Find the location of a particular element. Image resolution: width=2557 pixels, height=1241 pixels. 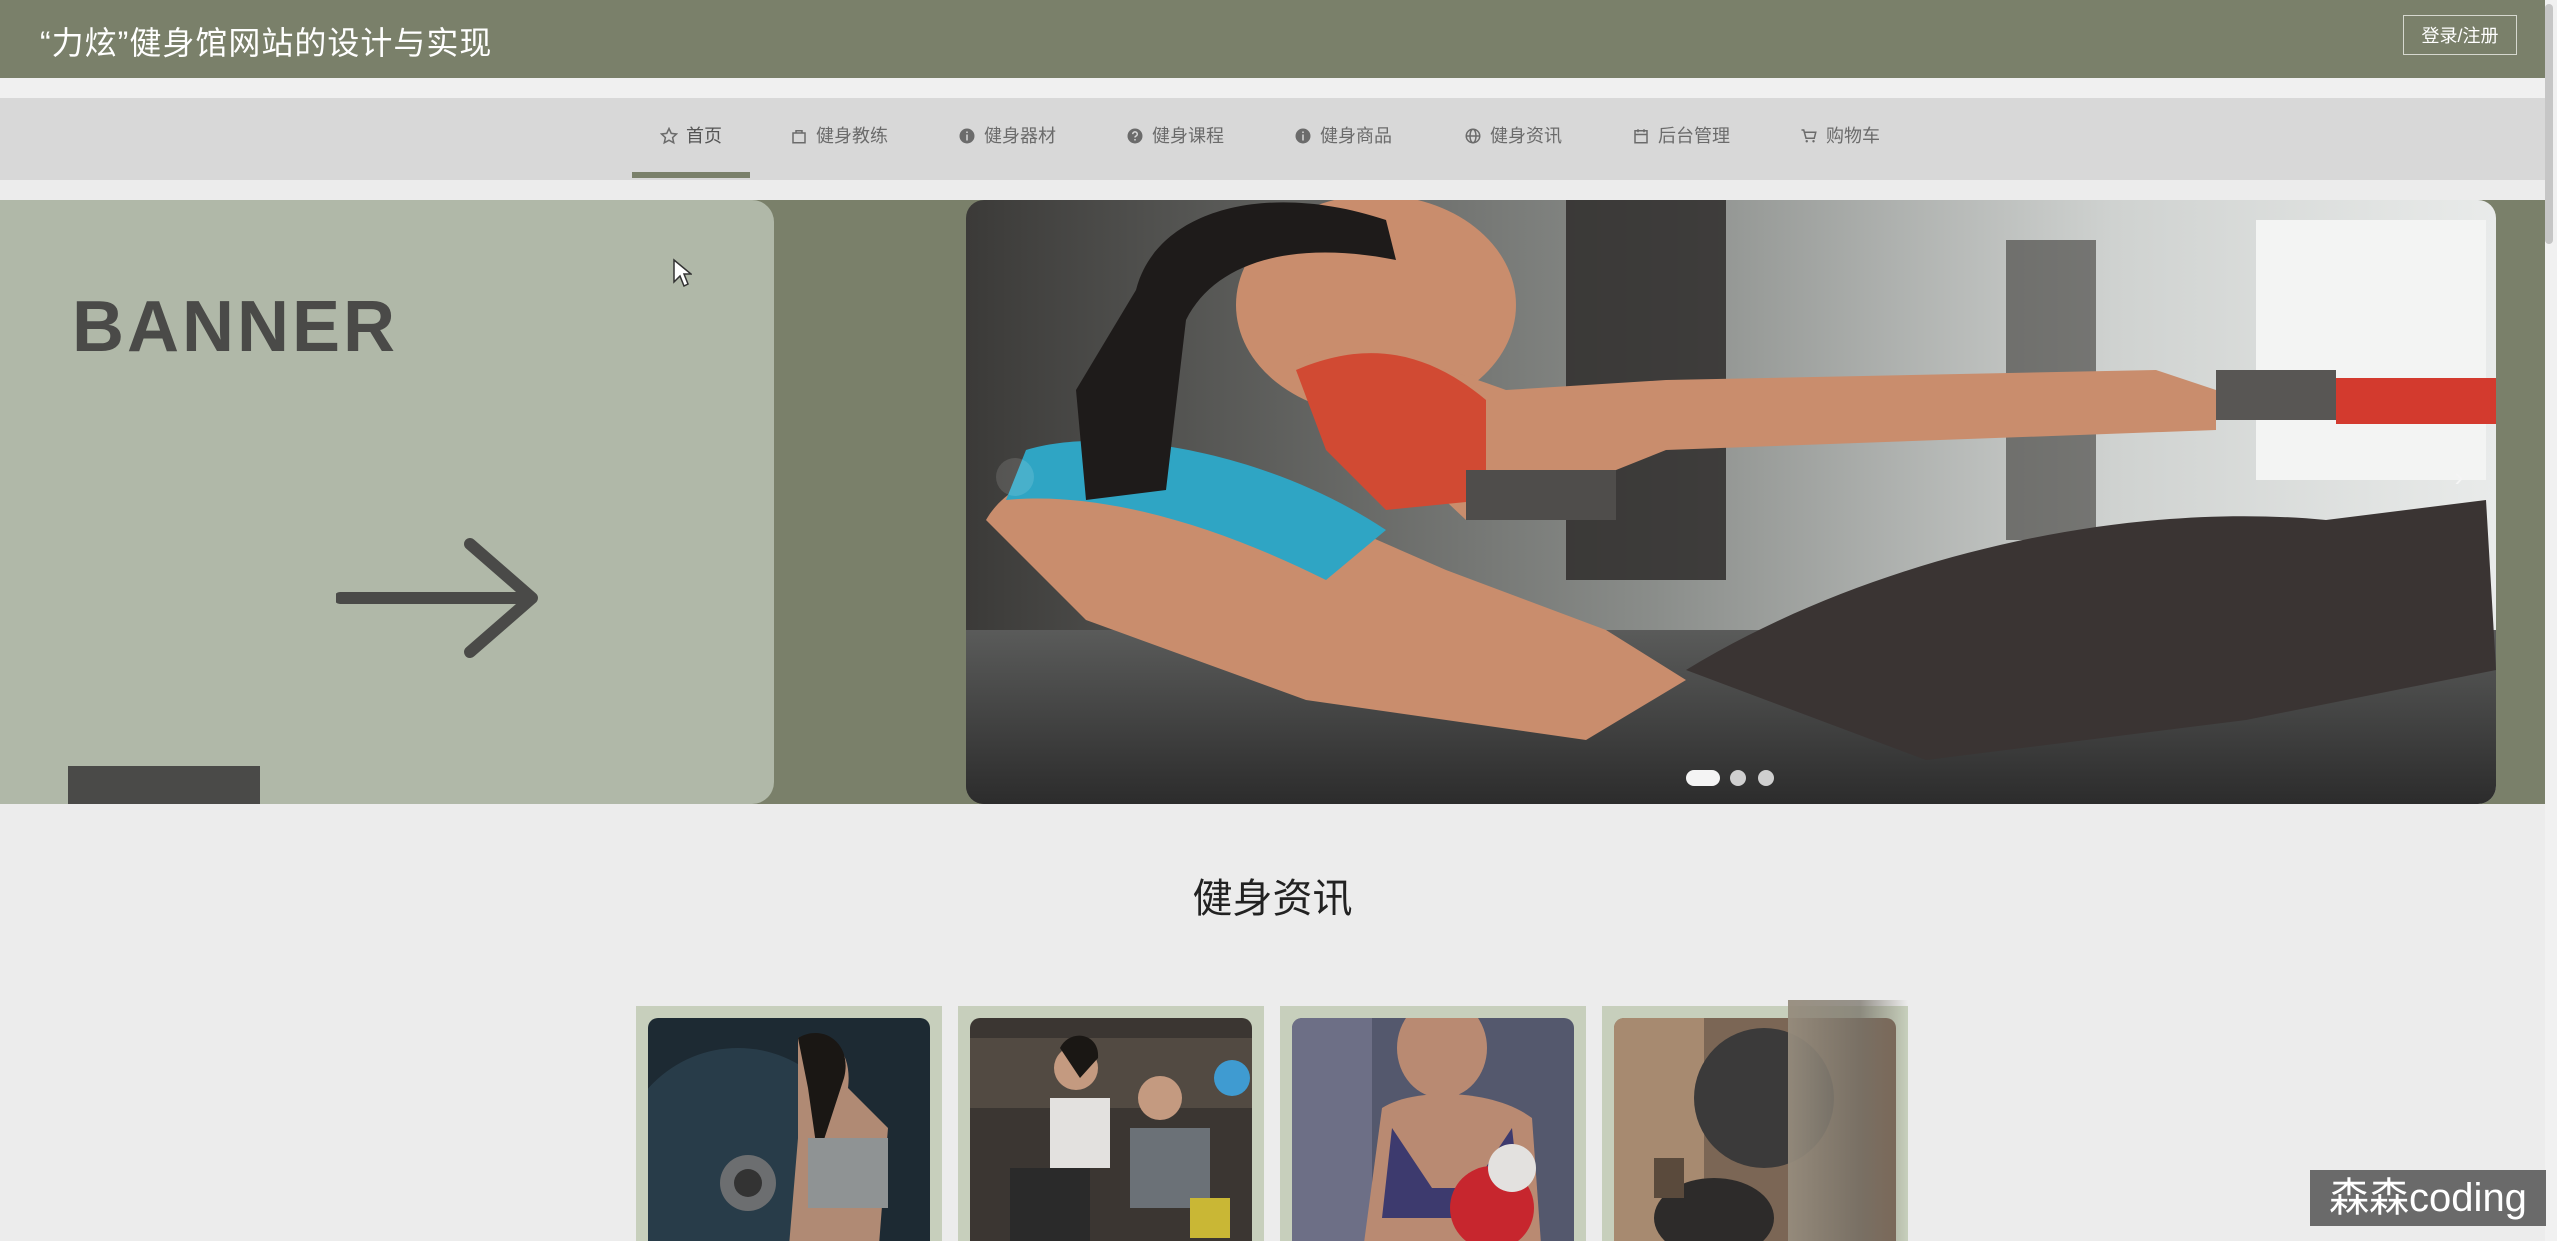

woman-boxing-gloves-photo is located at coordinates (1433, 1129).